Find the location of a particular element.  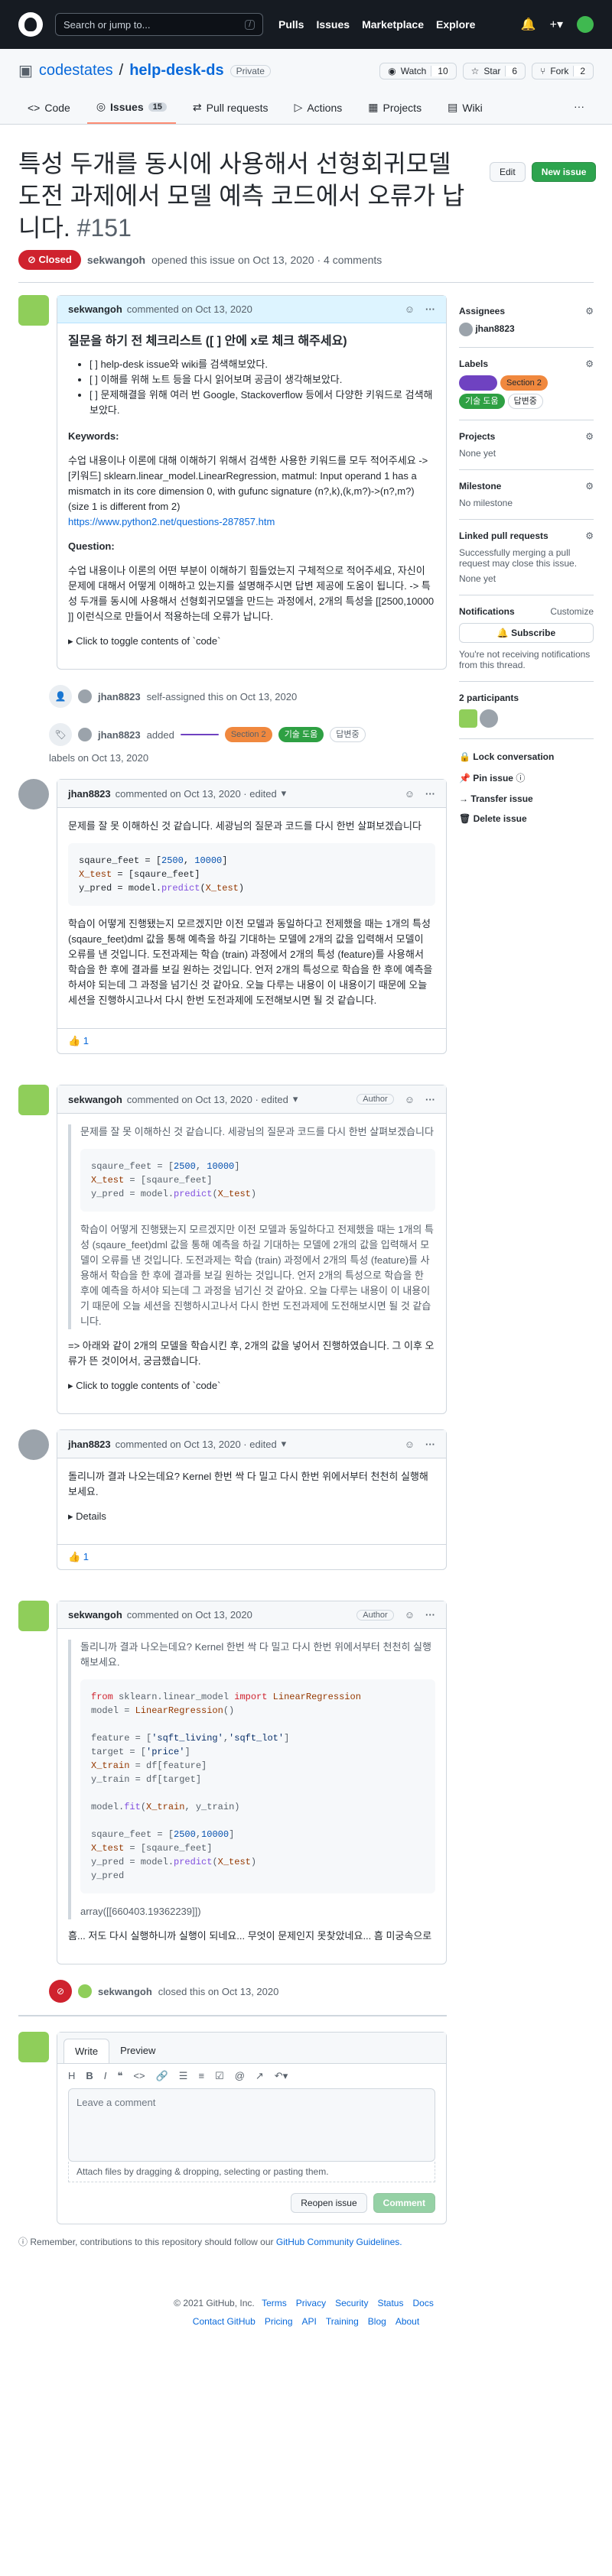

footer-link: About is located at coordinates (407, 2321).